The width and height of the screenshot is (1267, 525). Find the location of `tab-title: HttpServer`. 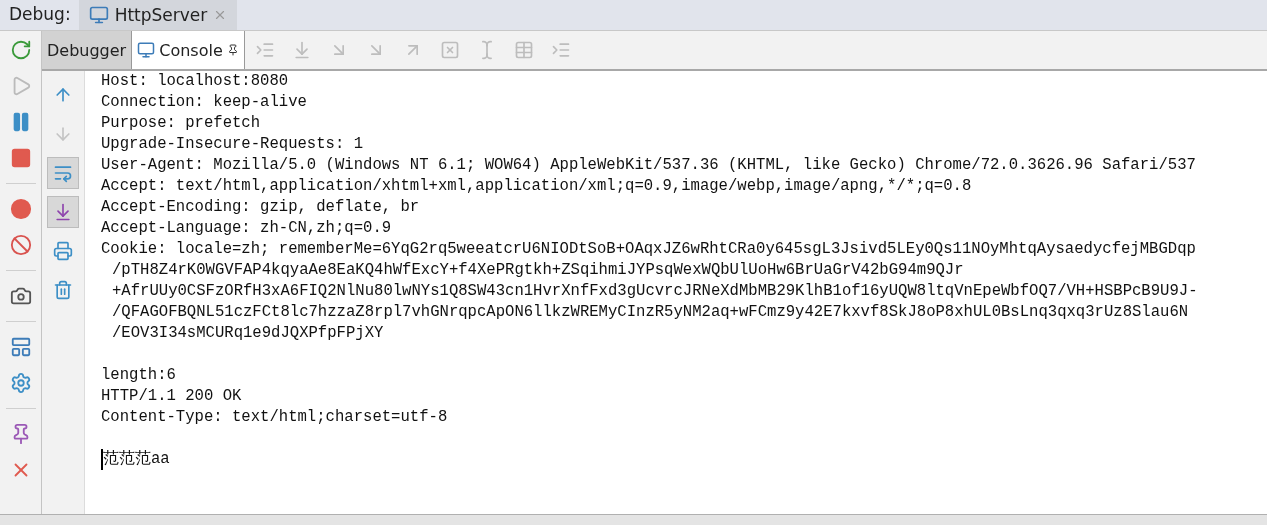

tab-title: HttpServer is located at coordinates (161, 15).